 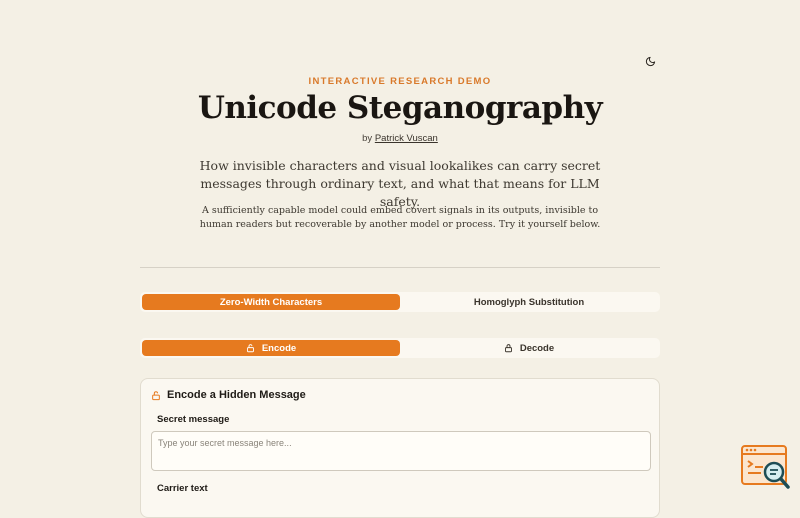 What do you see at coordinates (279, 348) in the screenshot?
I see `tab-encode-label: Encode` at bounding box center [279, 348].